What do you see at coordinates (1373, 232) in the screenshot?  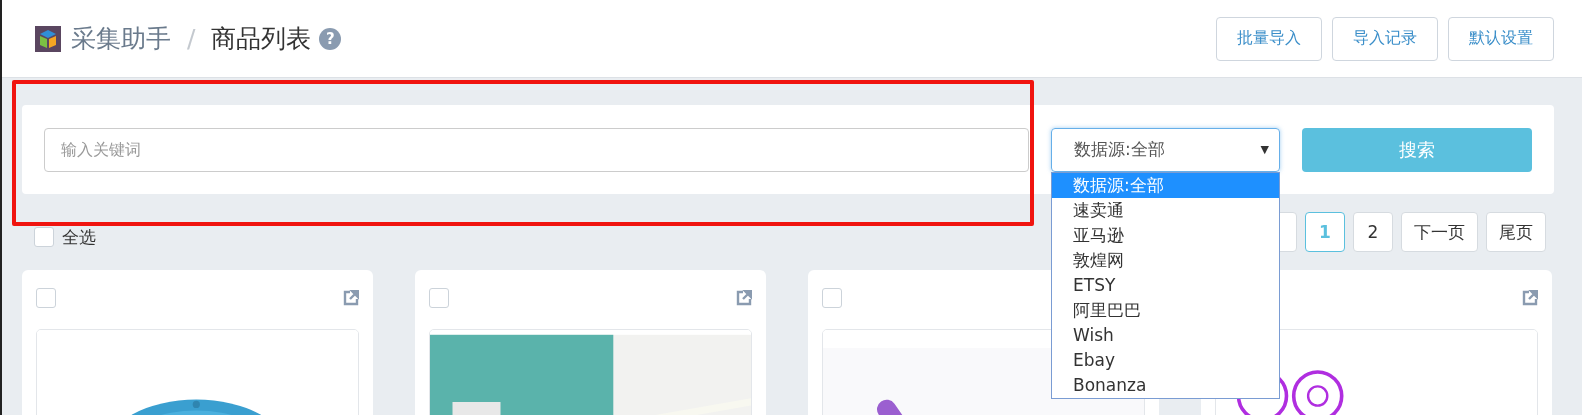 I see `page-button: 2` at bounding box center [1373, 232].